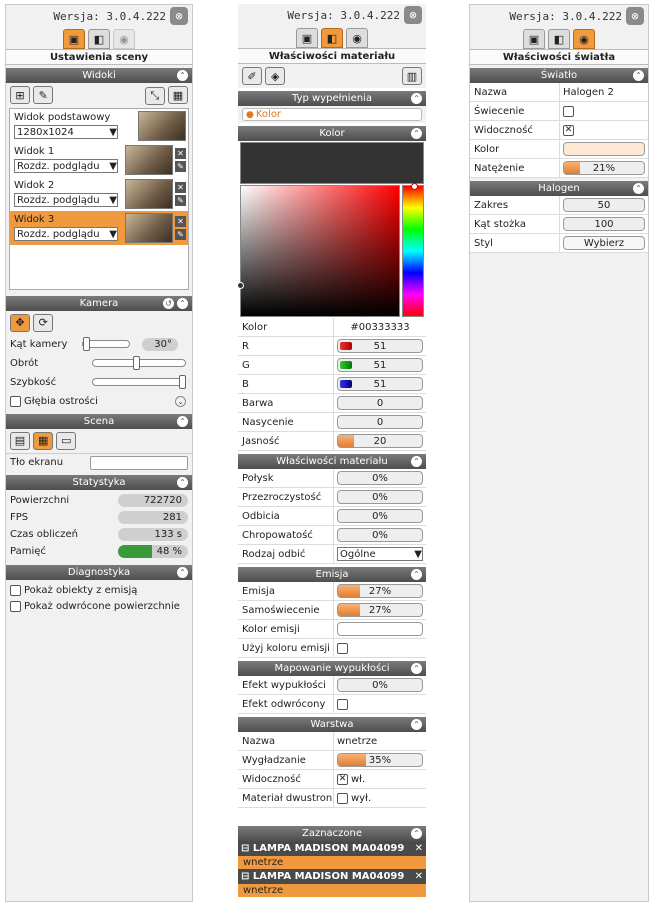 The image size is (650, 906). I want to click on paint-bucket-icon: ◈, so click(275, 76).